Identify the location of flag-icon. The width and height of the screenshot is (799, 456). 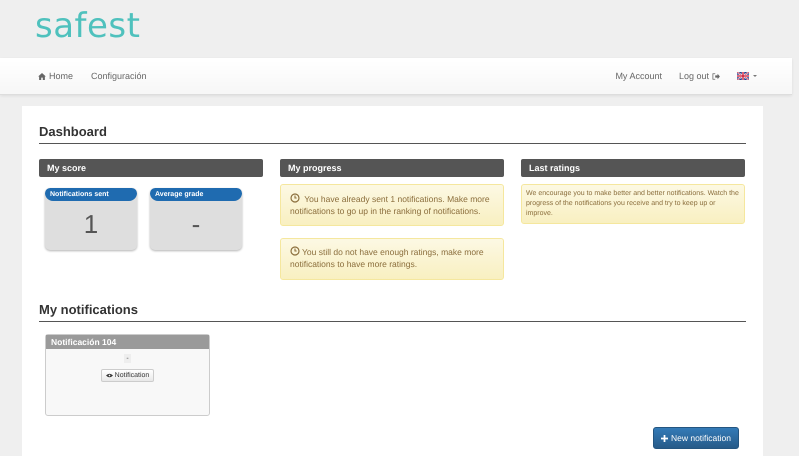
(743, 76).